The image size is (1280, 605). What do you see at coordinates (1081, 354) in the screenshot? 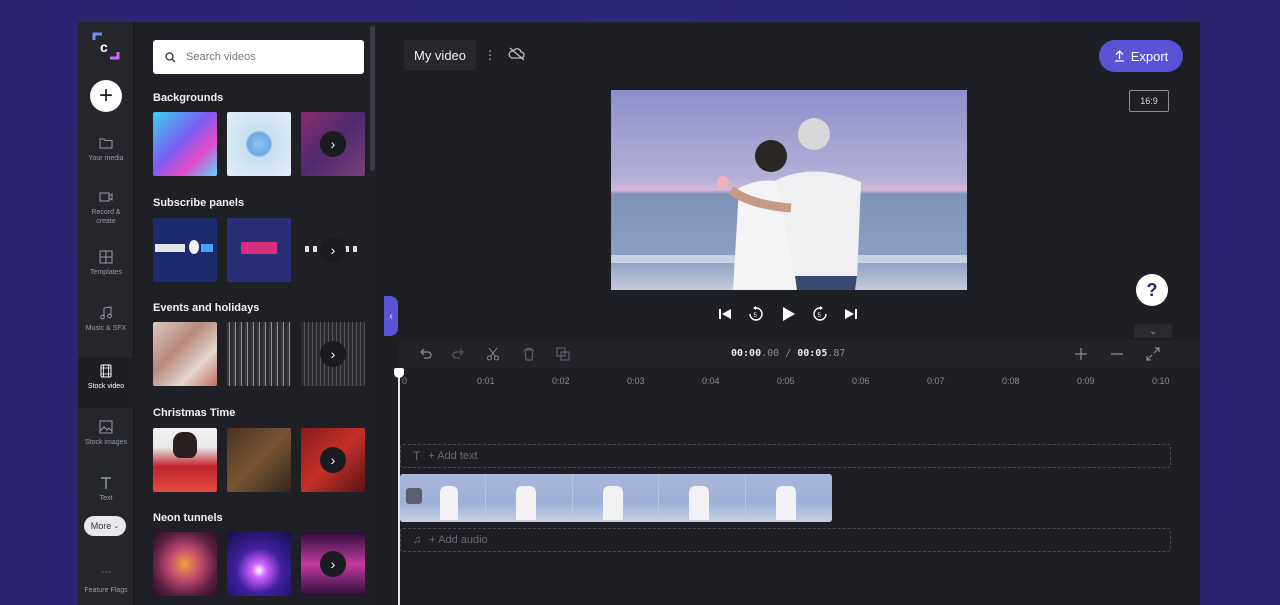
I see `zoom-in-icon` at bounding box center [1081, 354].